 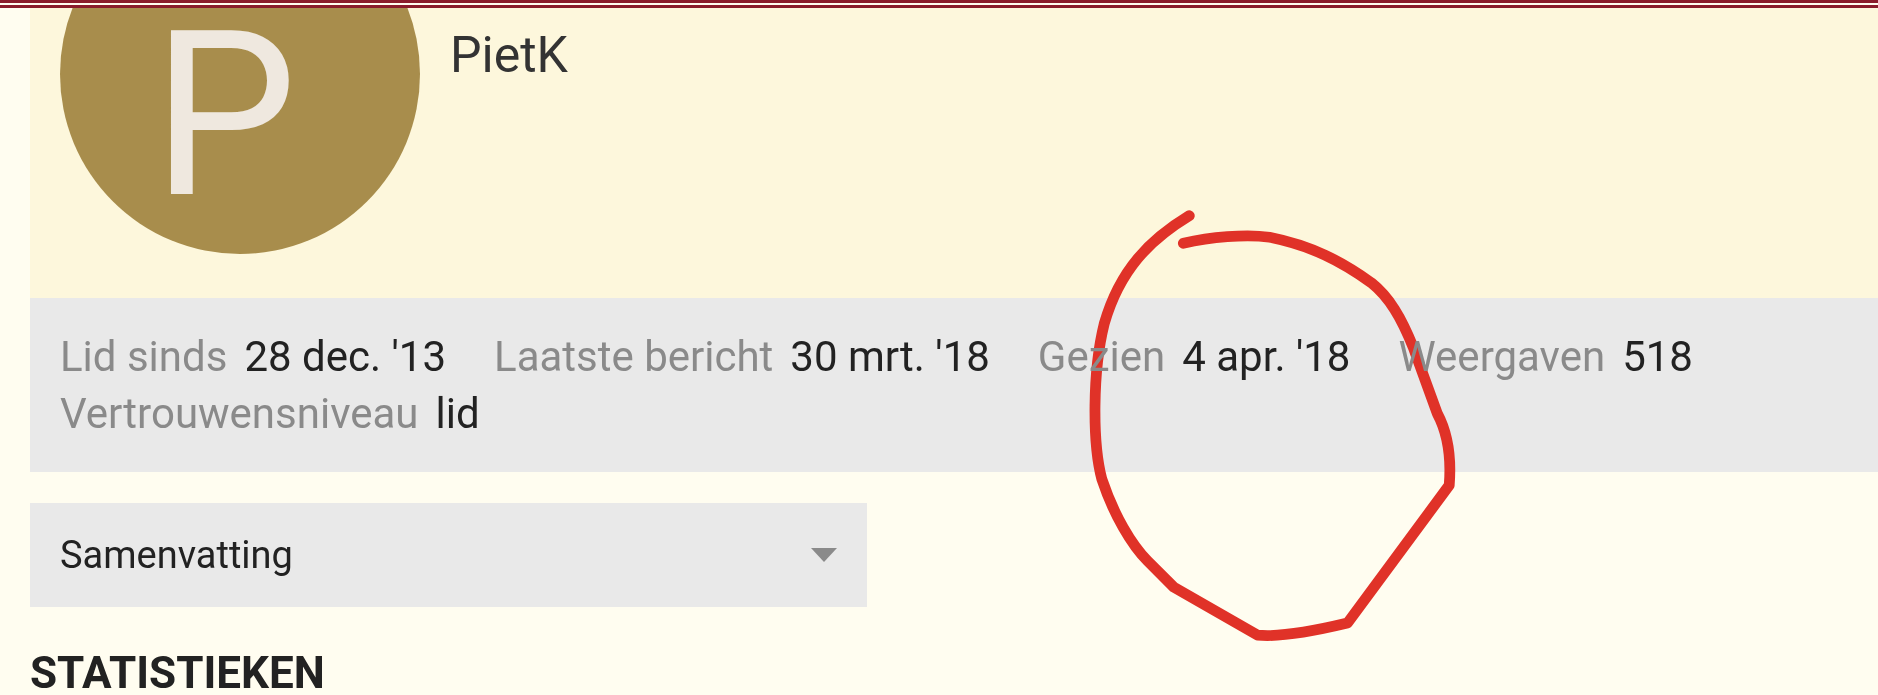 I want to click on stat-label: Laatste bericht, so click(x=634, y=357).